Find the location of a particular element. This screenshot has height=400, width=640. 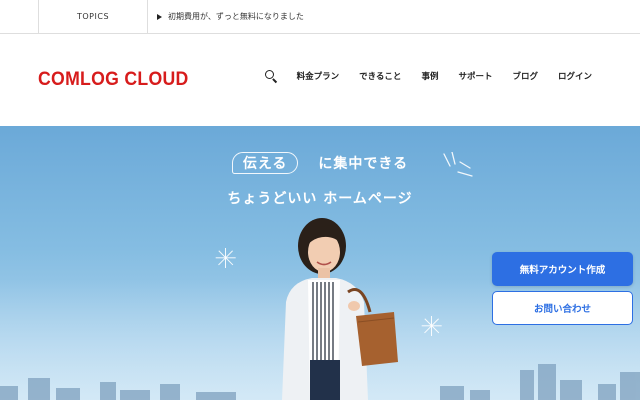

nav-features: できること is located at coordinates (380, 76).